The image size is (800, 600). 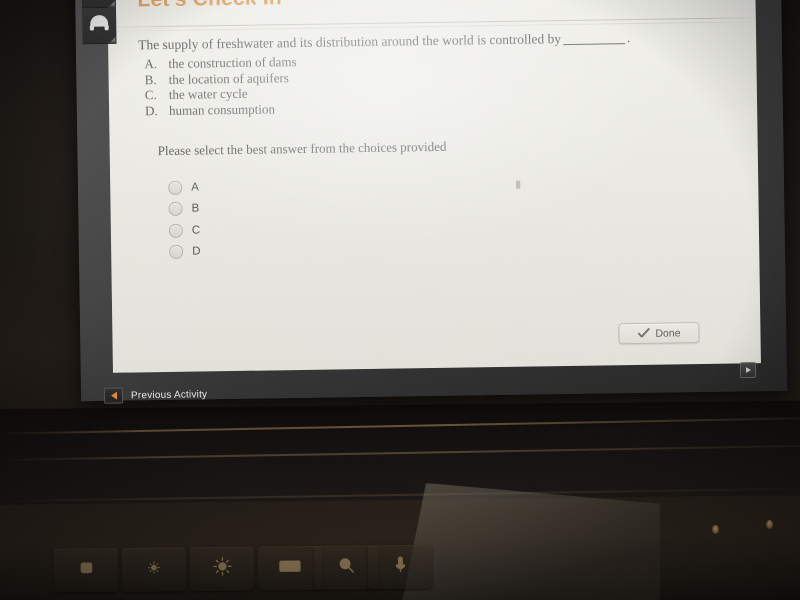 I want to click on choice-item: D. human consumption, so click(x=221, y=110).